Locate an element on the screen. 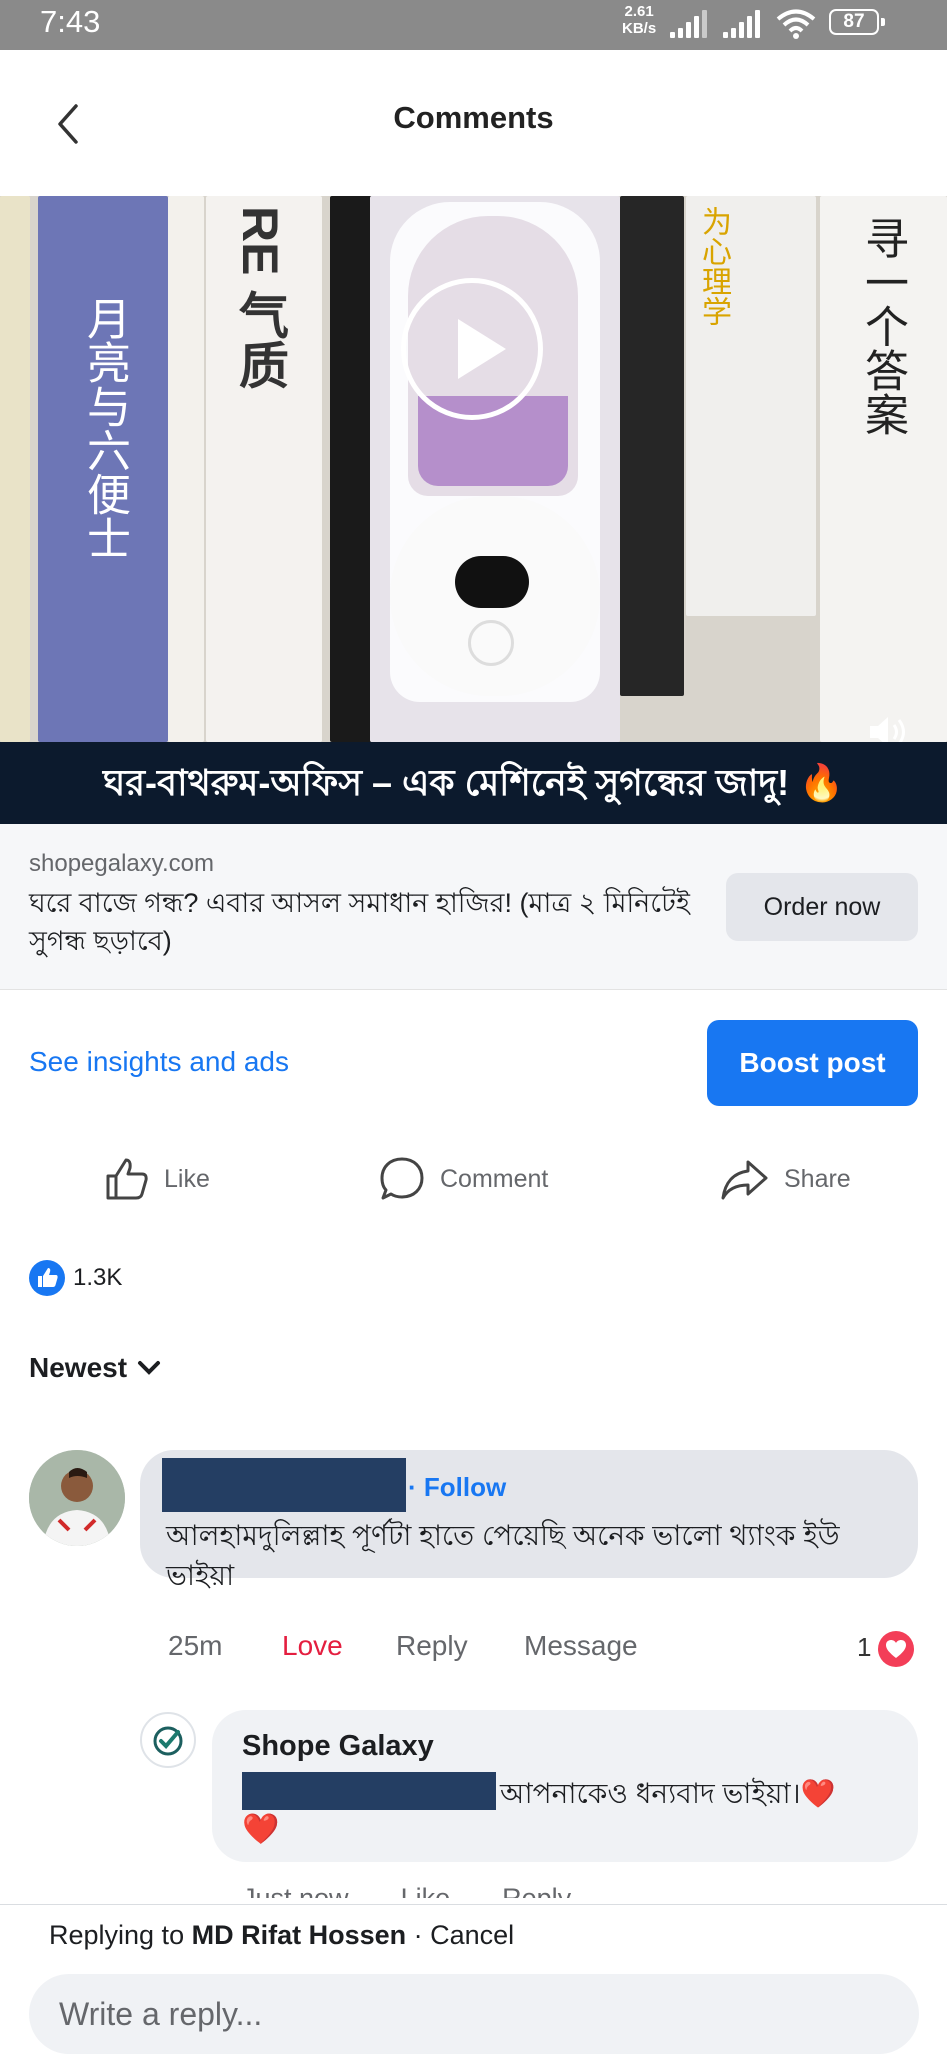 This screenshot has width=947, height=2054. book-title: 为心理学 is located at coordinates (713, 266).